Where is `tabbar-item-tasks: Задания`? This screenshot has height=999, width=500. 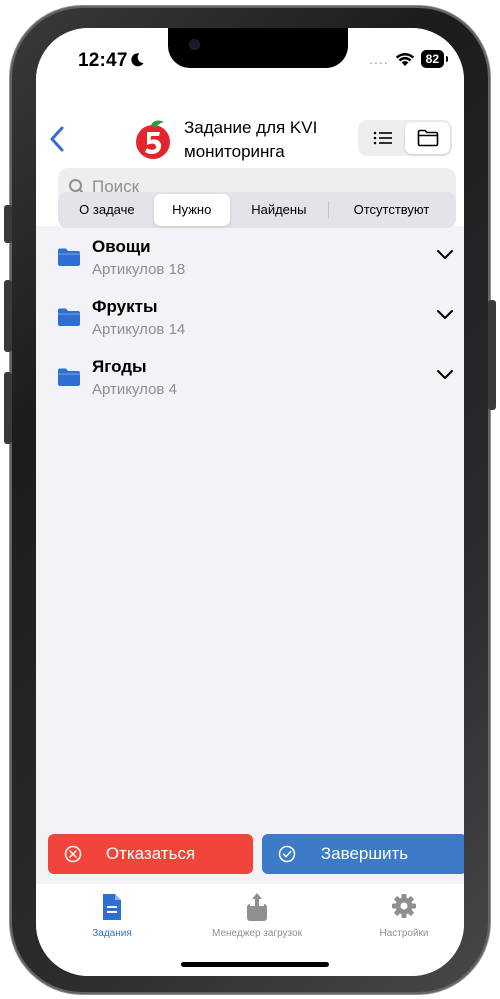 tabbar-item-tasks: Задания is located at coordinates (112, 915).